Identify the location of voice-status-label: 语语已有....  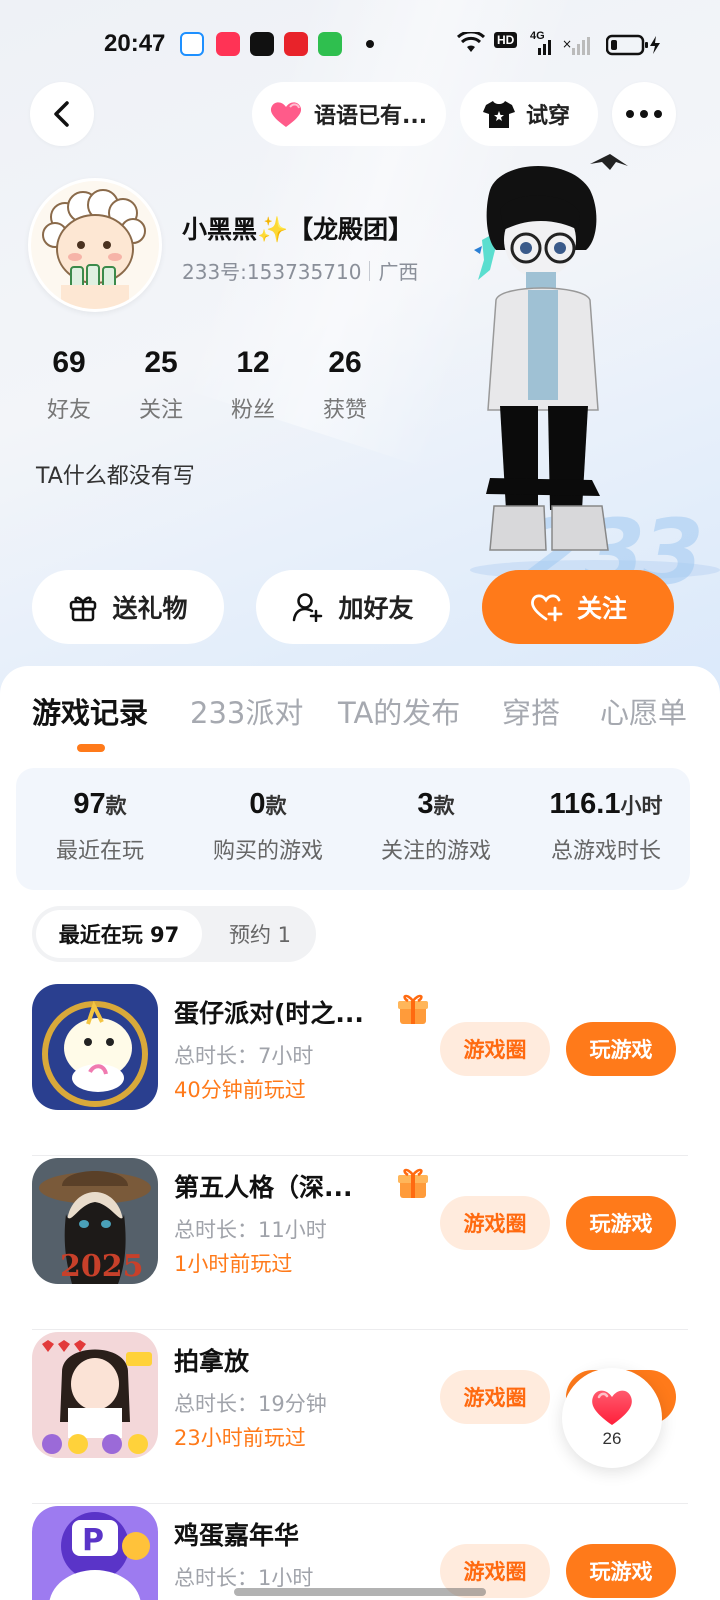
(371, 116).